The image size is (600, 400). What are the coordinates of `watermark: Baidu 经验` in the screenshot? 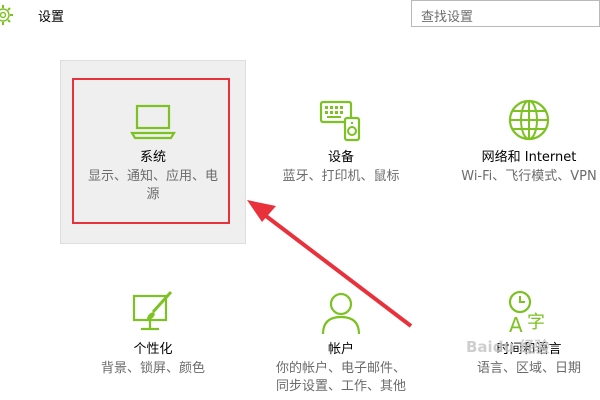 It's located at (508, 347).